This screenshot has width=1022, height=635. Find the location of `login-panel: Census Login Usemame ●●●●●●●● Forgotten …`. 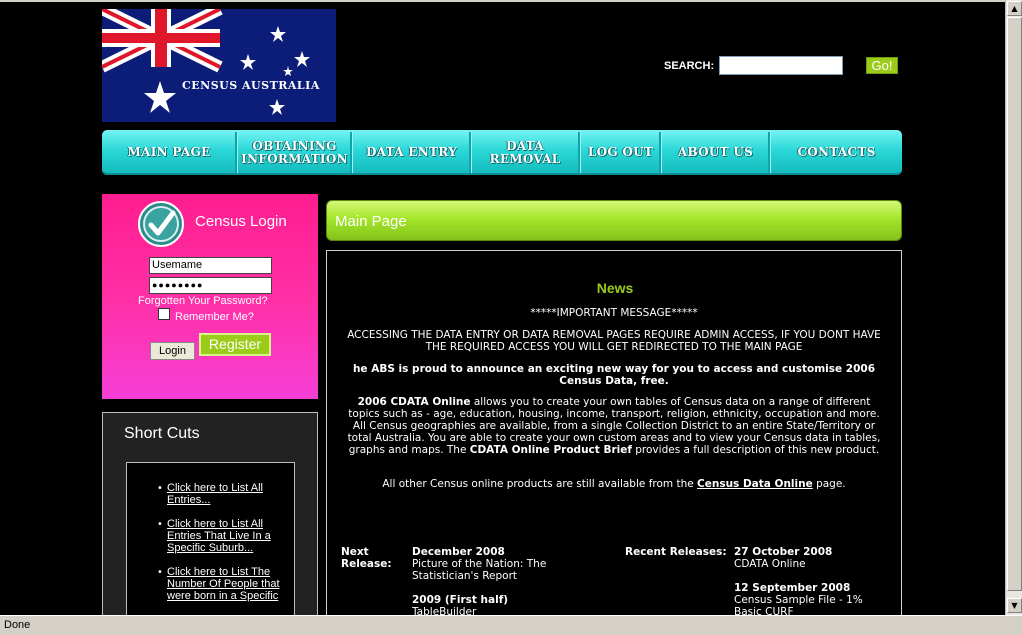

login-panel: Census Login Usemame ●●●●●●●● Forgotten … is located at coordinates (210, 296).